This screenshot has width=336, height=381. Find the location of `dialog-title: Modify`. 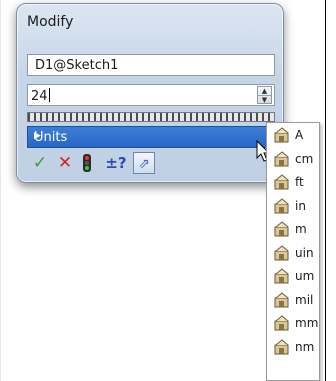

dialog-title: Modify is located at coordinates (50, 22).